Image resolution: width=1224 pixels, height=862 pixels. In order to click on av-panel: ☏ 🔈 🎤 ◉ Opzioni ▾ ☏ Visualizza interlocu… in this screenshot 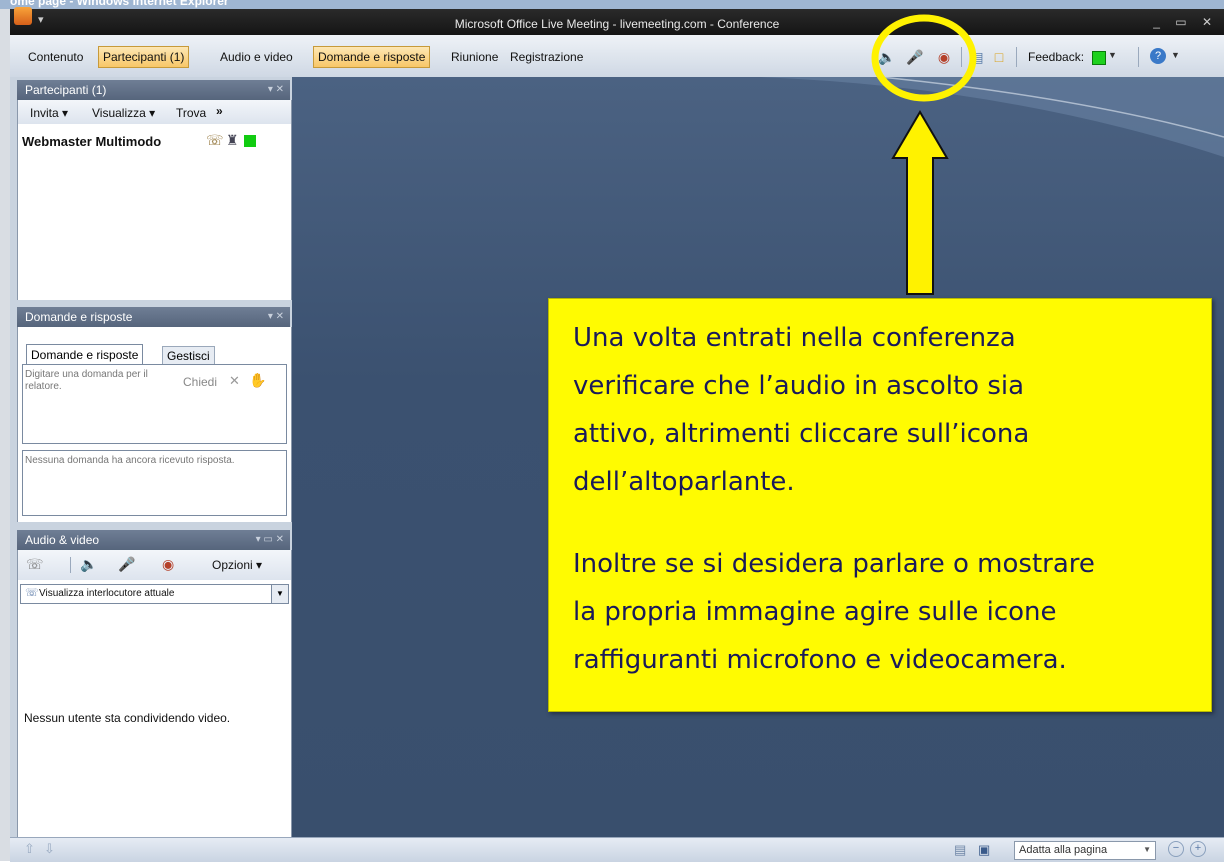, I will do `click(154, 693)`.